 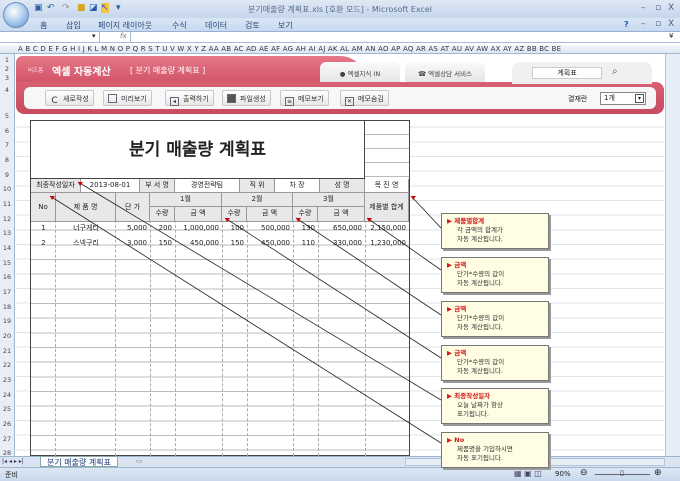 I want to click on formula-input, so click(x=397, y=37).